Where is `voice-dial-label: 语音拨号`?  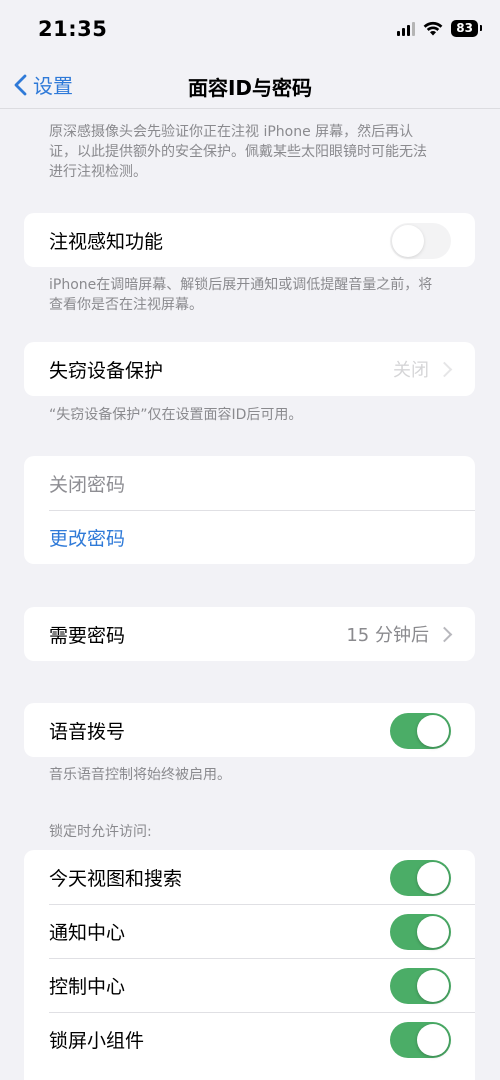
voice-dial-label: 语音拨号 is located at coordinates (87, 731).